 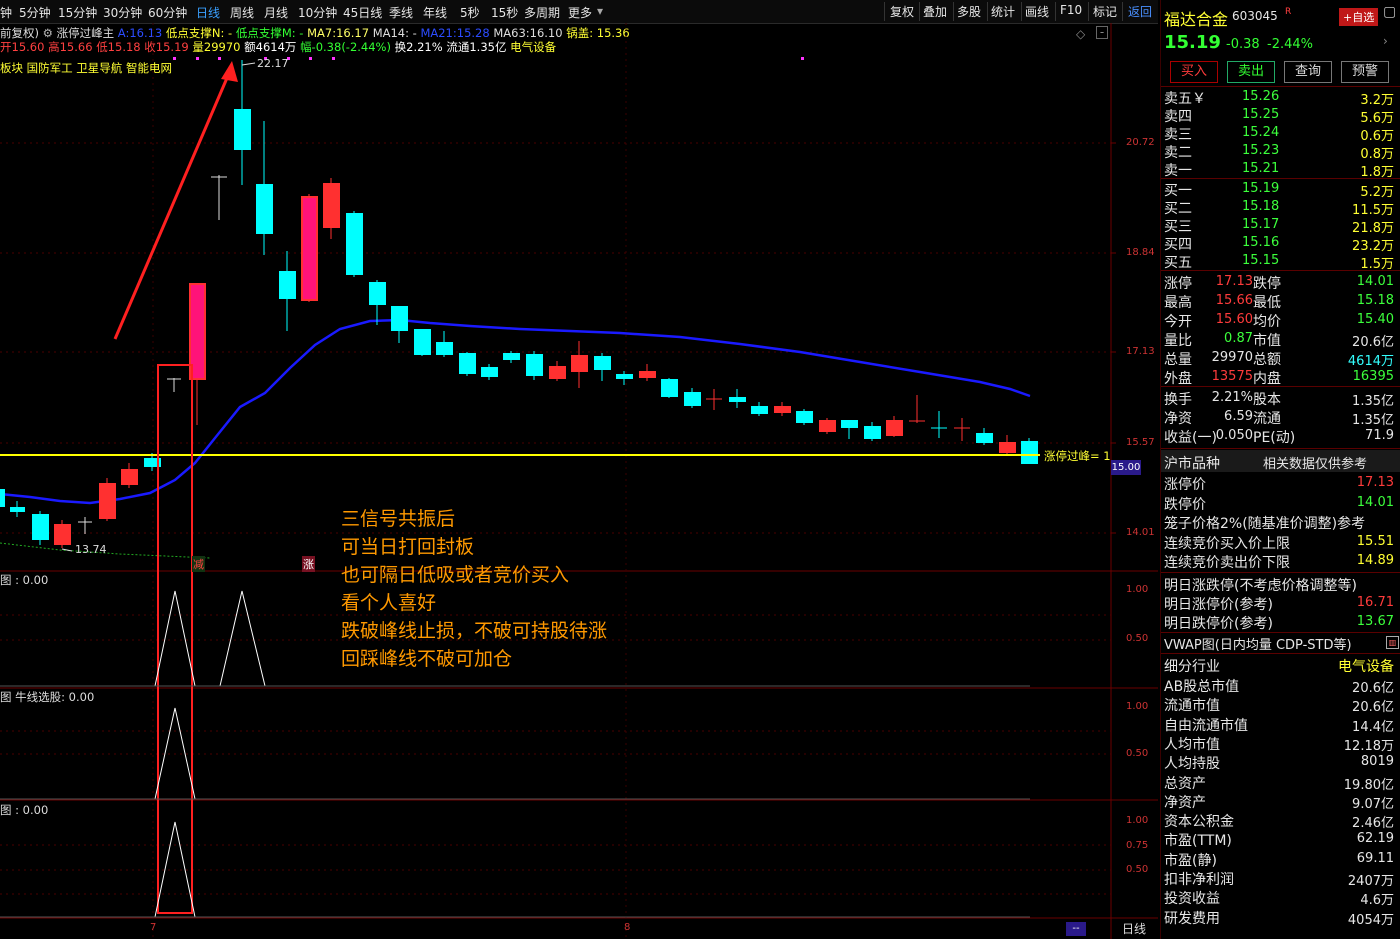 I want to click on stat-value: 0.87, so click(x=1238, y=338).